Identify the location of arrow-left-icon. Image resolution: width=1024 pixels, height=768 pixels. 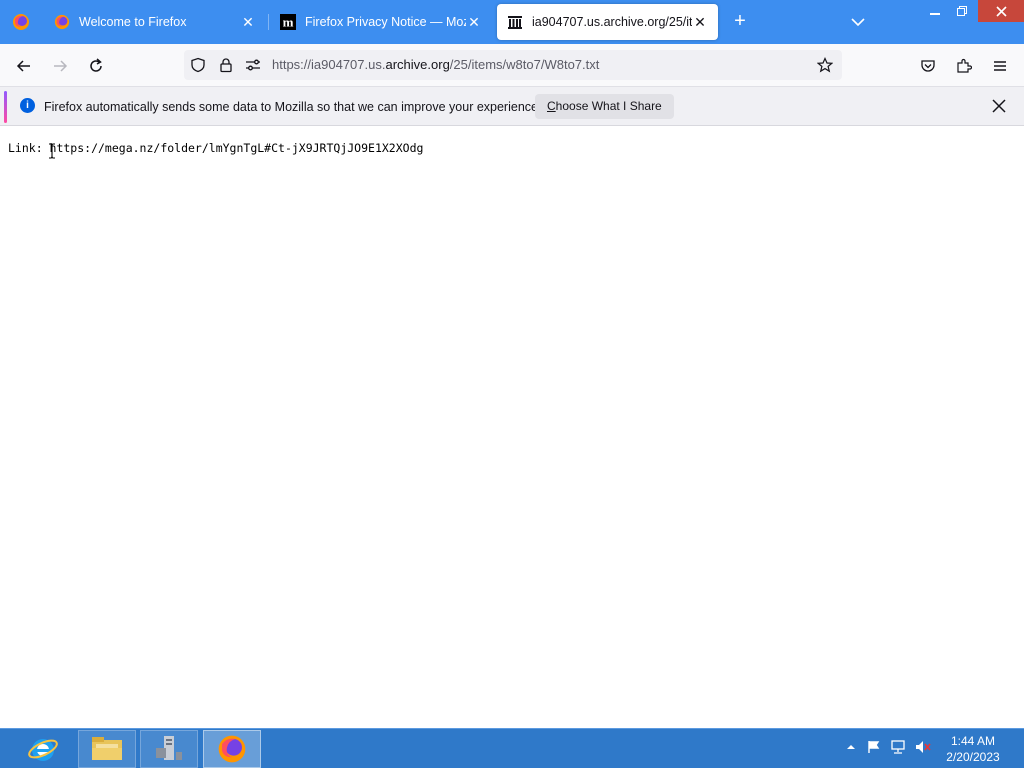
(23, 66).